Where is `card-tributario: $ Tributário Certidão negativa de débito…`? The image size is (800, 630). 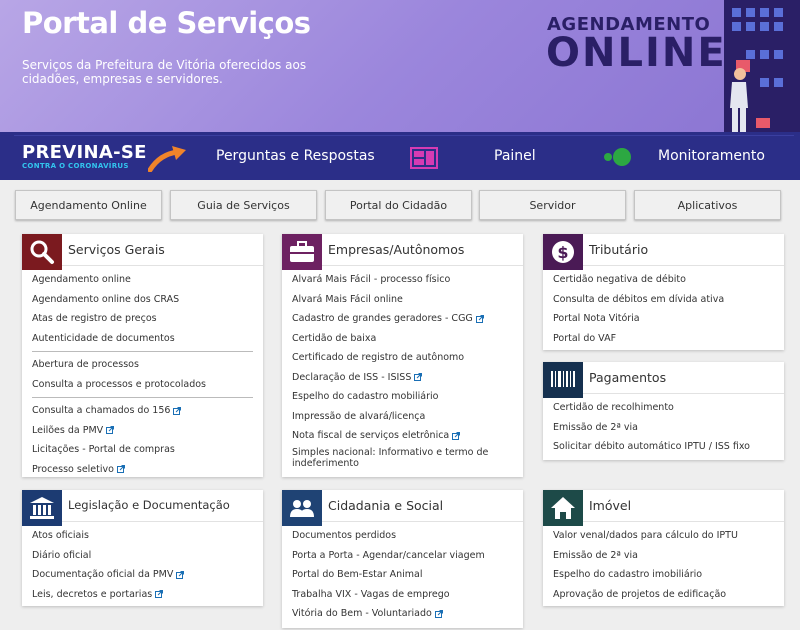
card-tributario: $ Tributário Certidão negativa de débito… is located at coordinates (663, 292).